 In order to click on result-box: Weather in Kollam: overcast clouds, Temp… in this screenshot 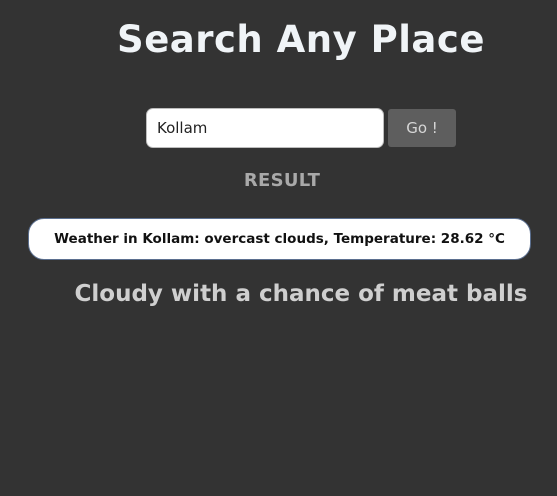, I will do `click(279, 239)`.